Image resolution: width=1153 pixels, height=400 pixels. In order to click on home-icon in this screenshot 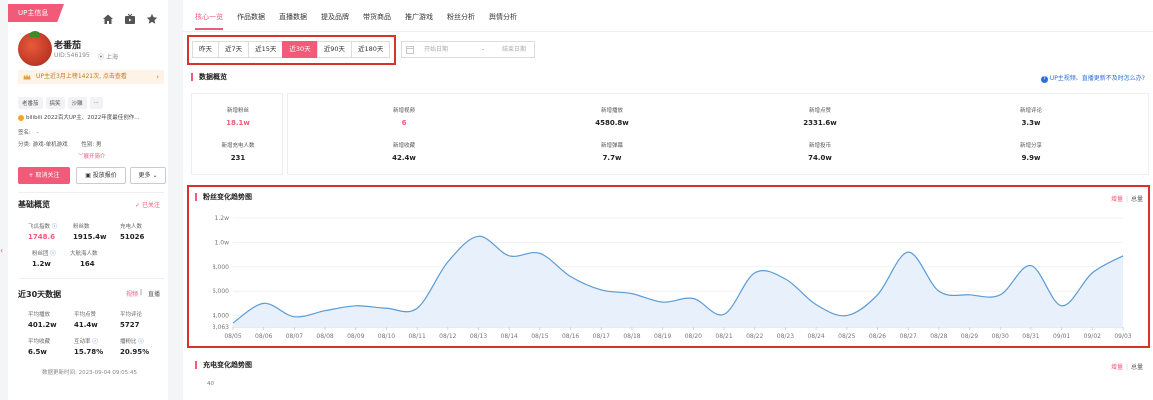, I will do `click(108, 17)`.